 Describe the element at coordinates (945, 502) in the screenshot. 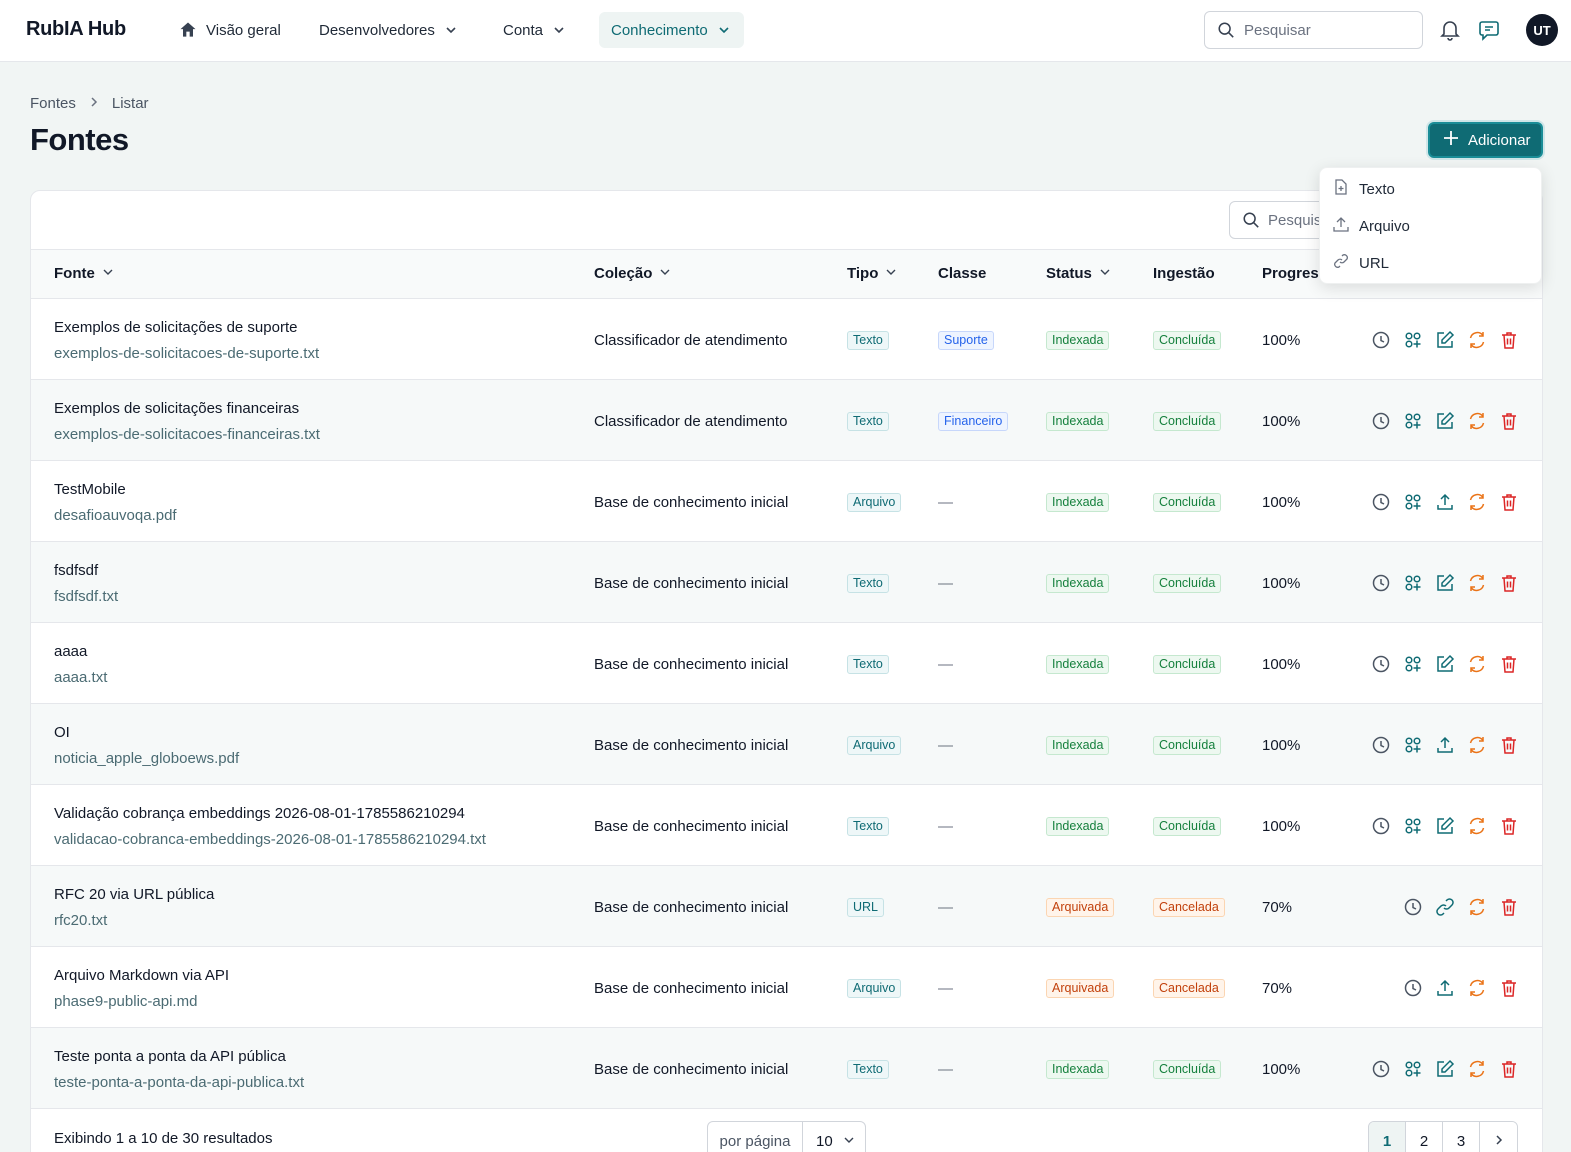

I see `class-empty: —` at that location.